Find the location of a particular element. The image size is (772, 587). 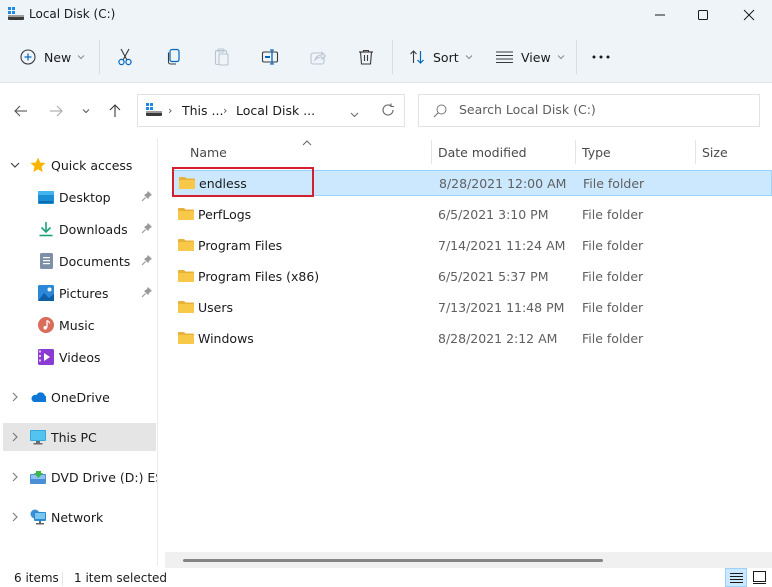

sidebar-label: Network is located at coordinates (77, 517).